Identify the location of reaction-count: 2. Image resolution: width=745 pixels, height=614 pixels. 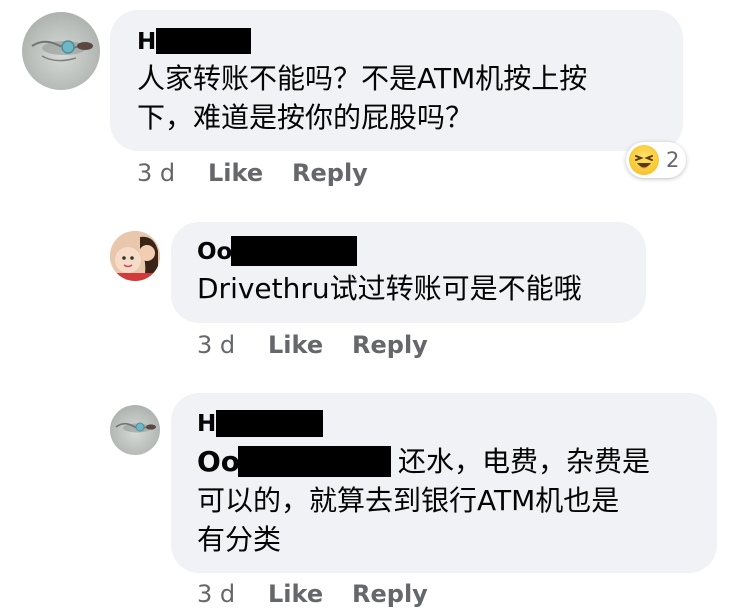
(673, 160).